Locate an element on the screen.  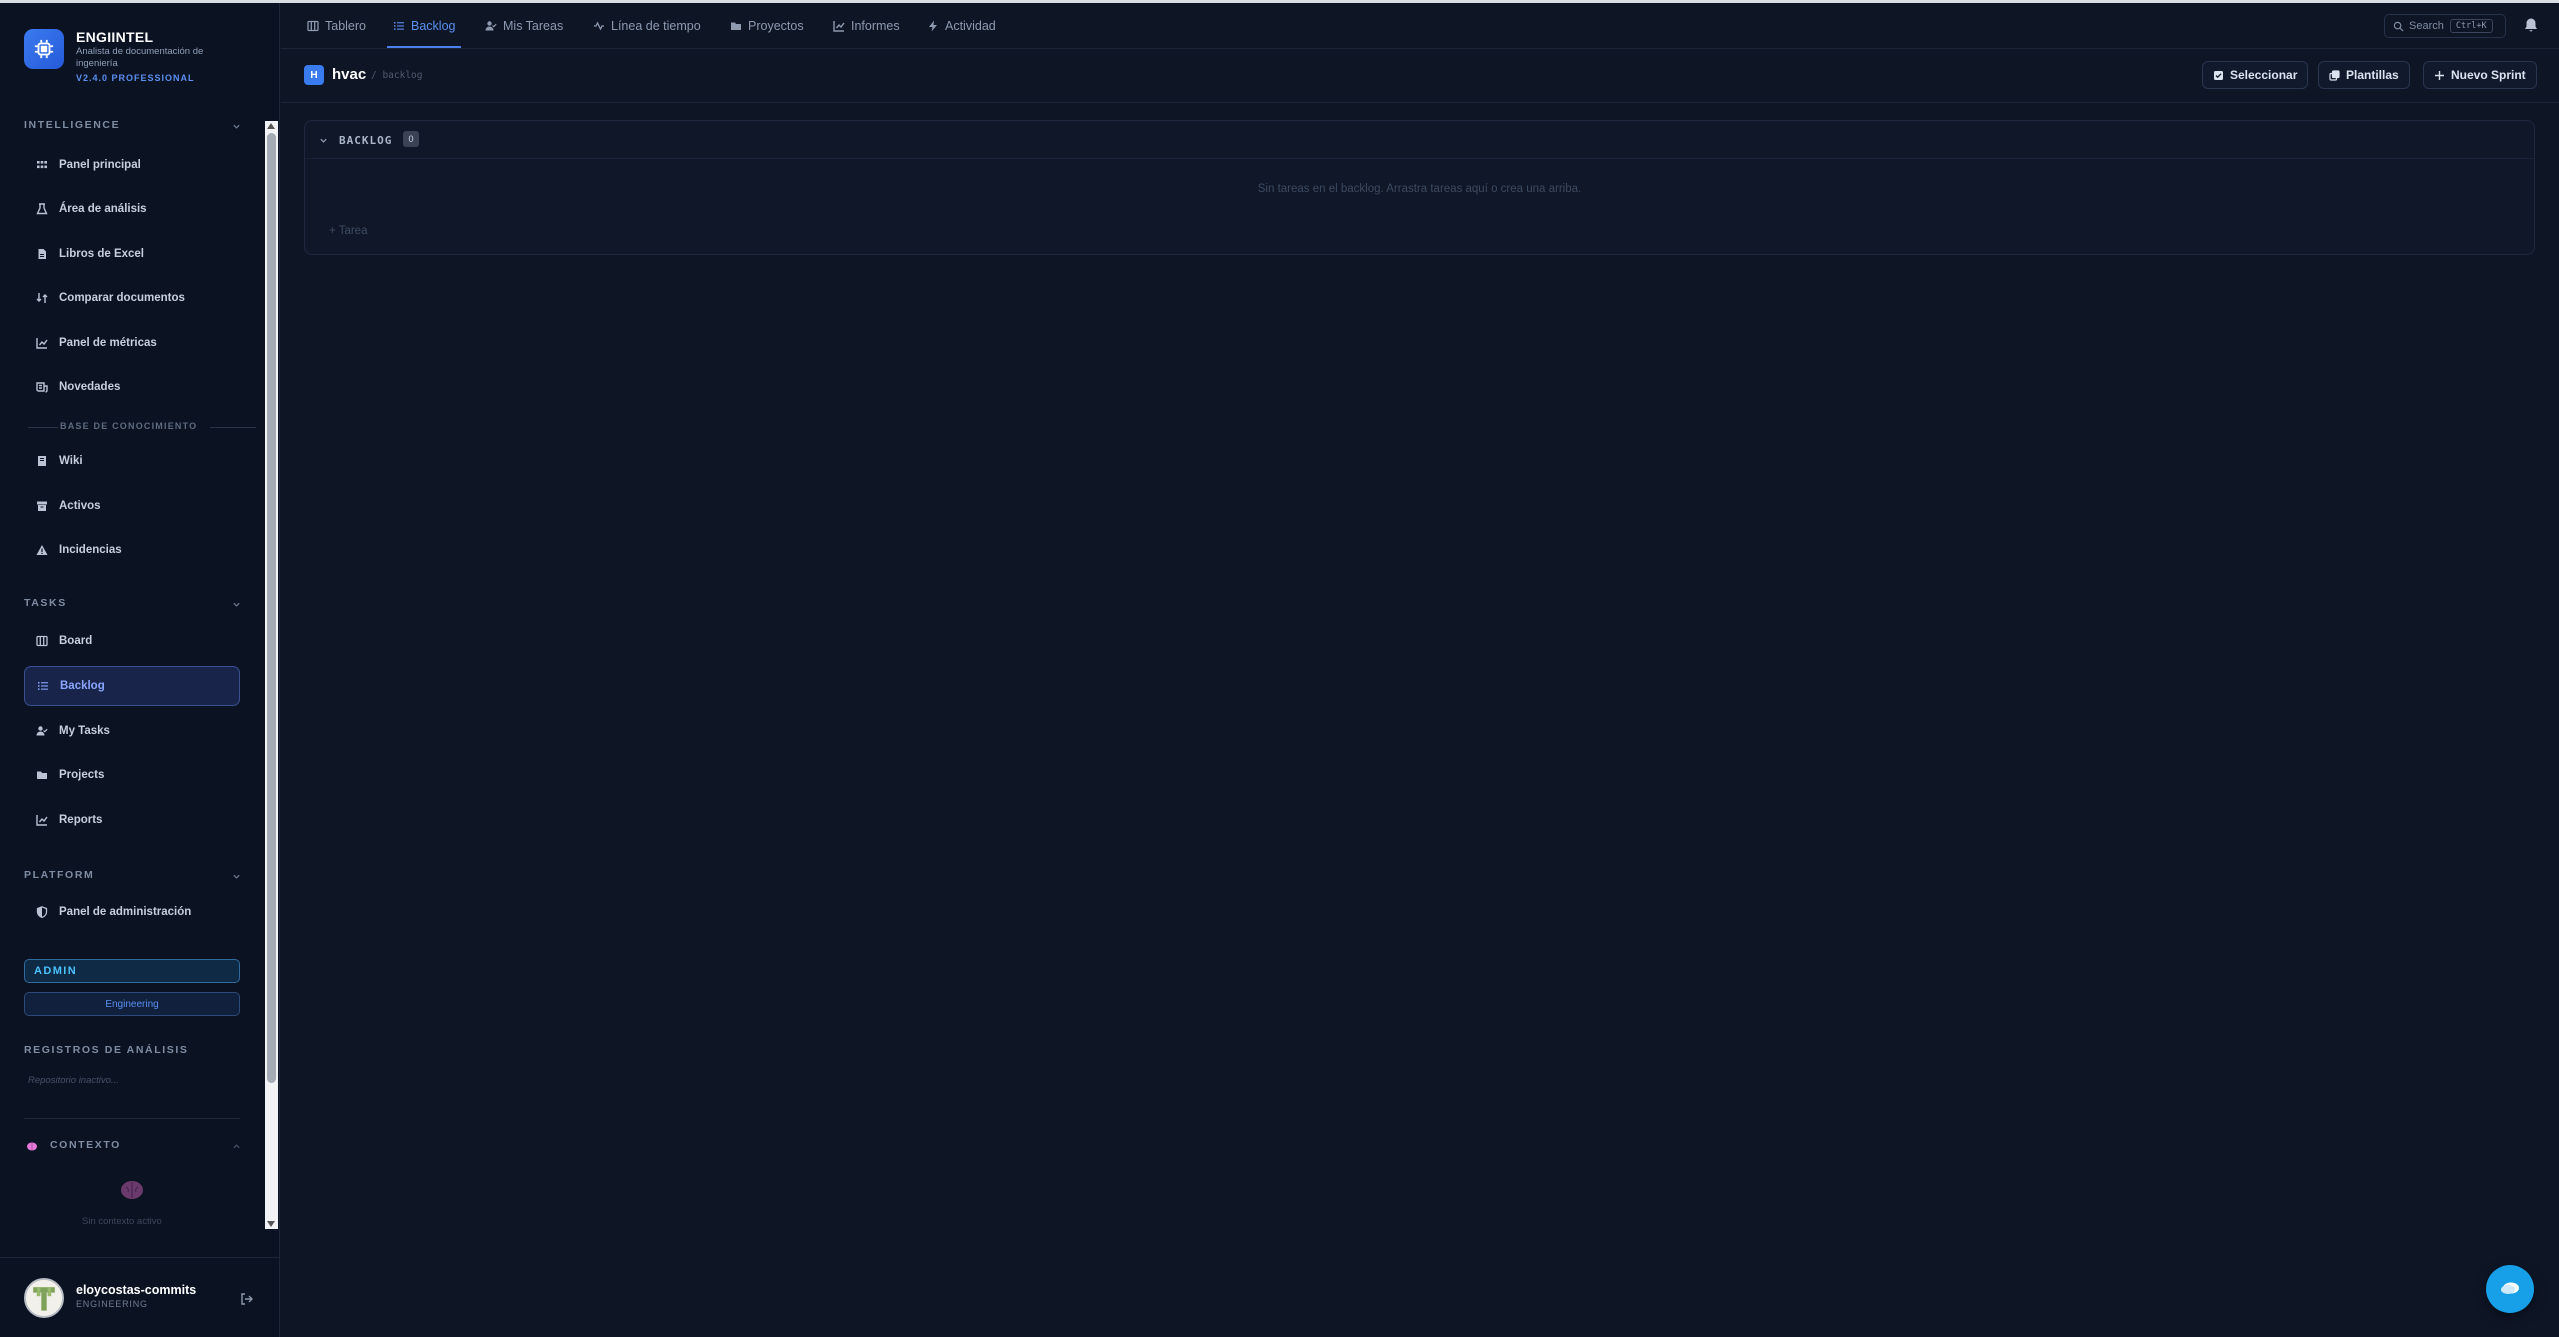
new-sprint-button-label: Nuevo Sprint is located at coordinates (2488, 75).